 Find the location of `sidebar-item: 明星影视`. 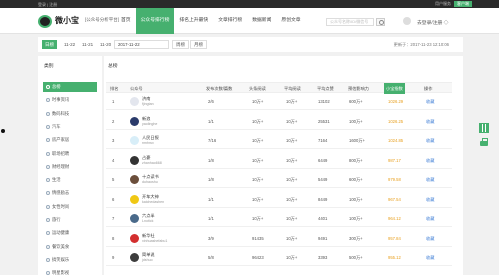

sidebar-item: 明星影视 is located at coordinates (70, 271).